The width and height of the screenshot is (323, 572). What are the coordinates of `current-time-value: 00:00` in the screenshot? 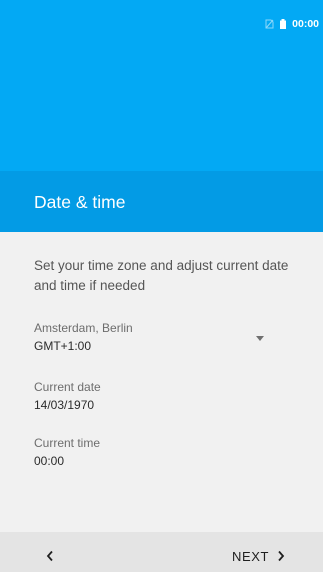 It's located at (49, 461).